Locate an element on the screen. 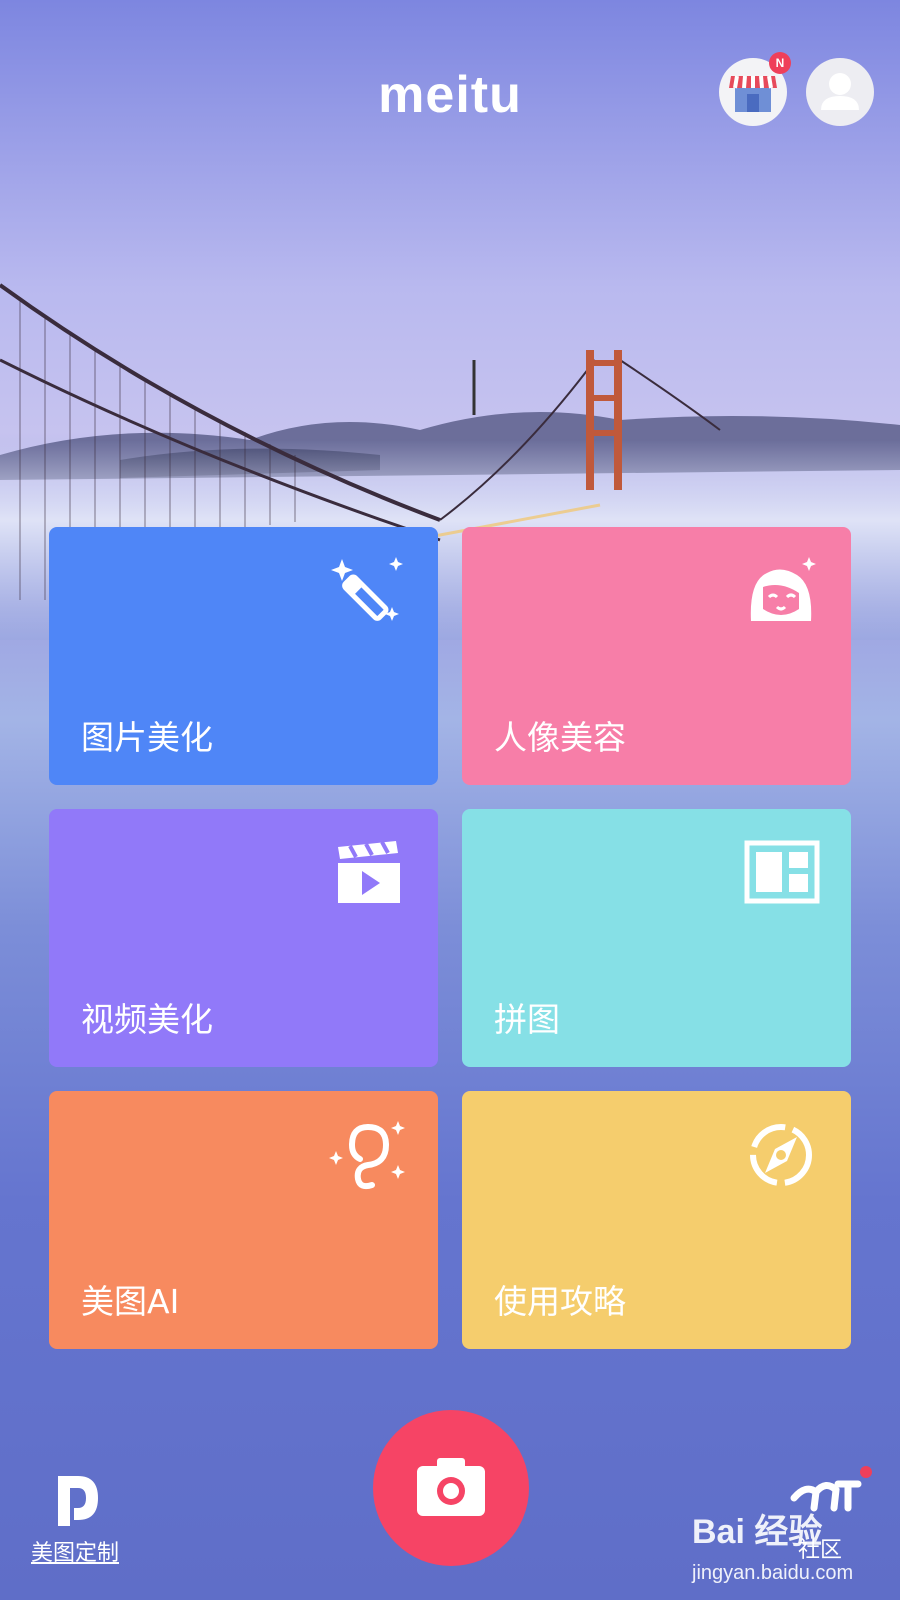  tile-label: 视频美化 is located at coordinates (147, 1019).